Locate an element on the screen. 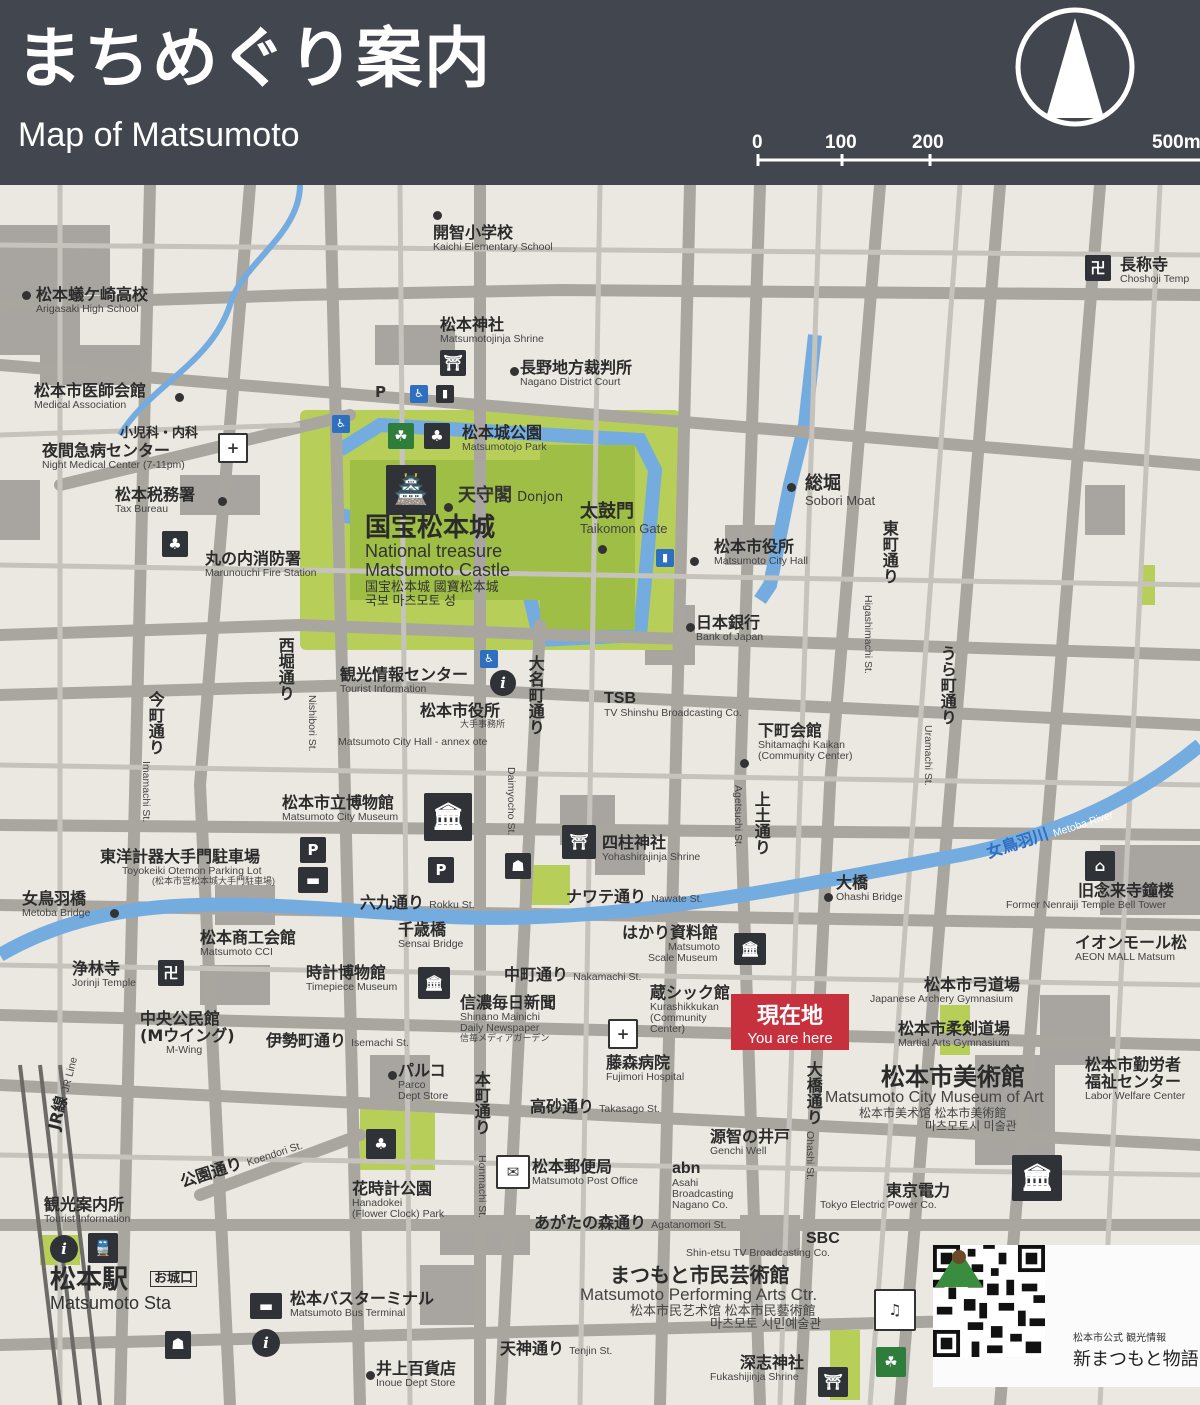  choshoji-ja: 長称寺 is located at coordinates (1144, 264).